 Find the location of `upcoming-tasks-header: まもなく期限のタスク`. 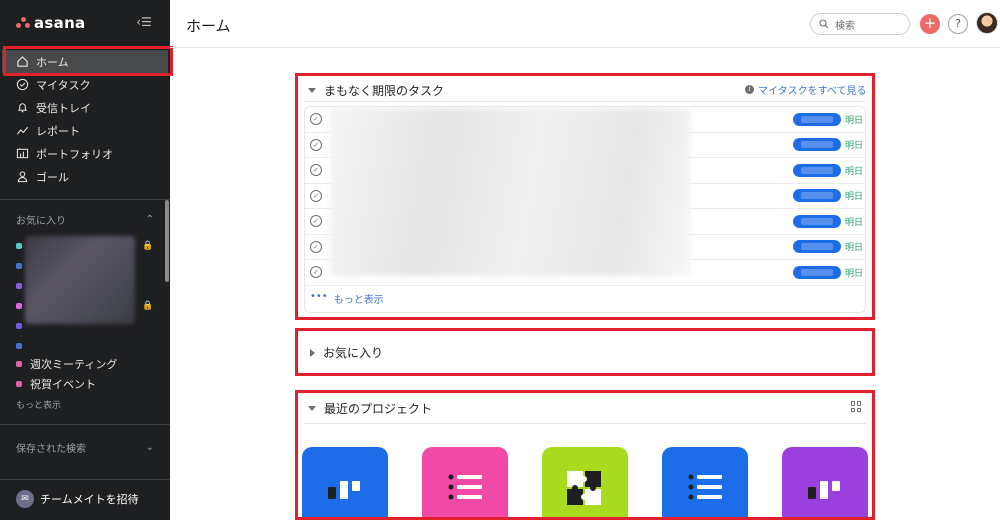

upcoming-tasks-header: まもなく期限のタスク is located at coordinates (376, 90).